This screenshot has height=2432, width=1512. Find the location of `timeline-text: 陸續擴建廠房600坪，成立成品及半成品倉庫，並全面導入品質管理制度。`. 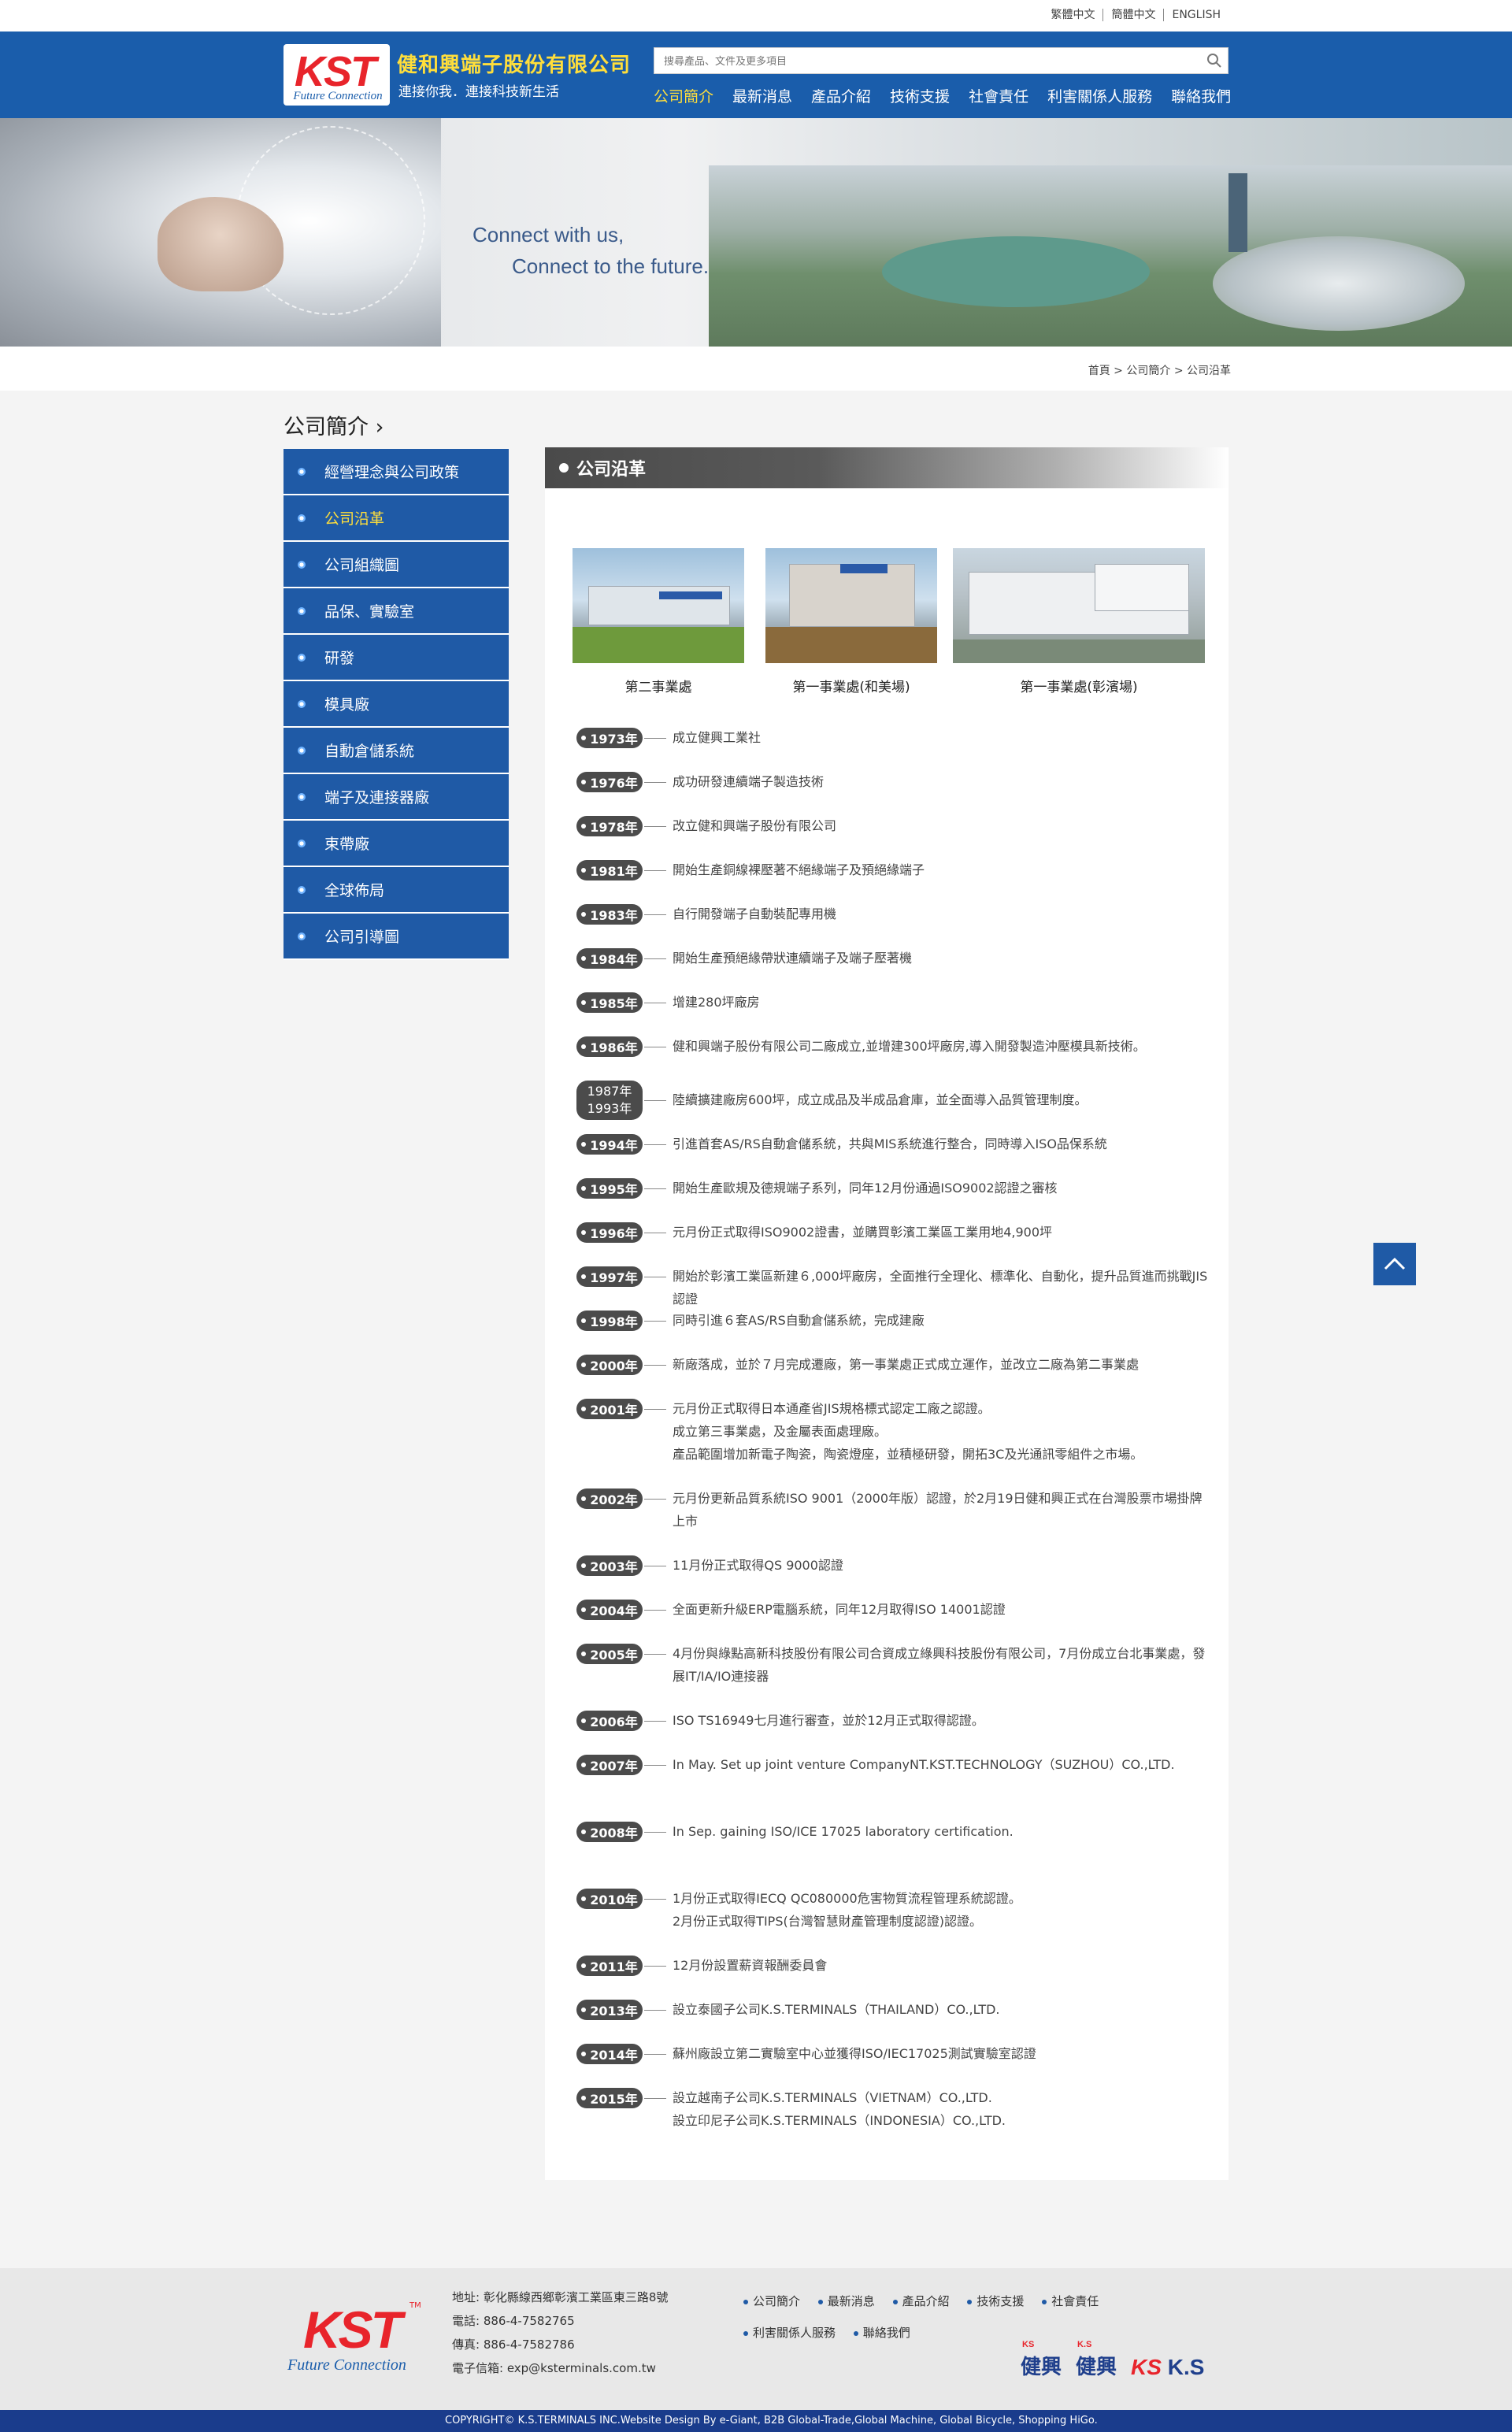

timeline-text: 陸續擴建廠房600坪，成立成品及半成品倉庫，並全面導入品質管理制度。 is located at coordinates (880, 1099).